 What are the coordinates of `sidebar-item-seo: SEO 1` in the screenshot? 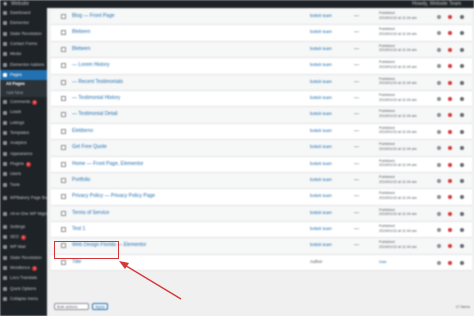 It's located at (23, 237).